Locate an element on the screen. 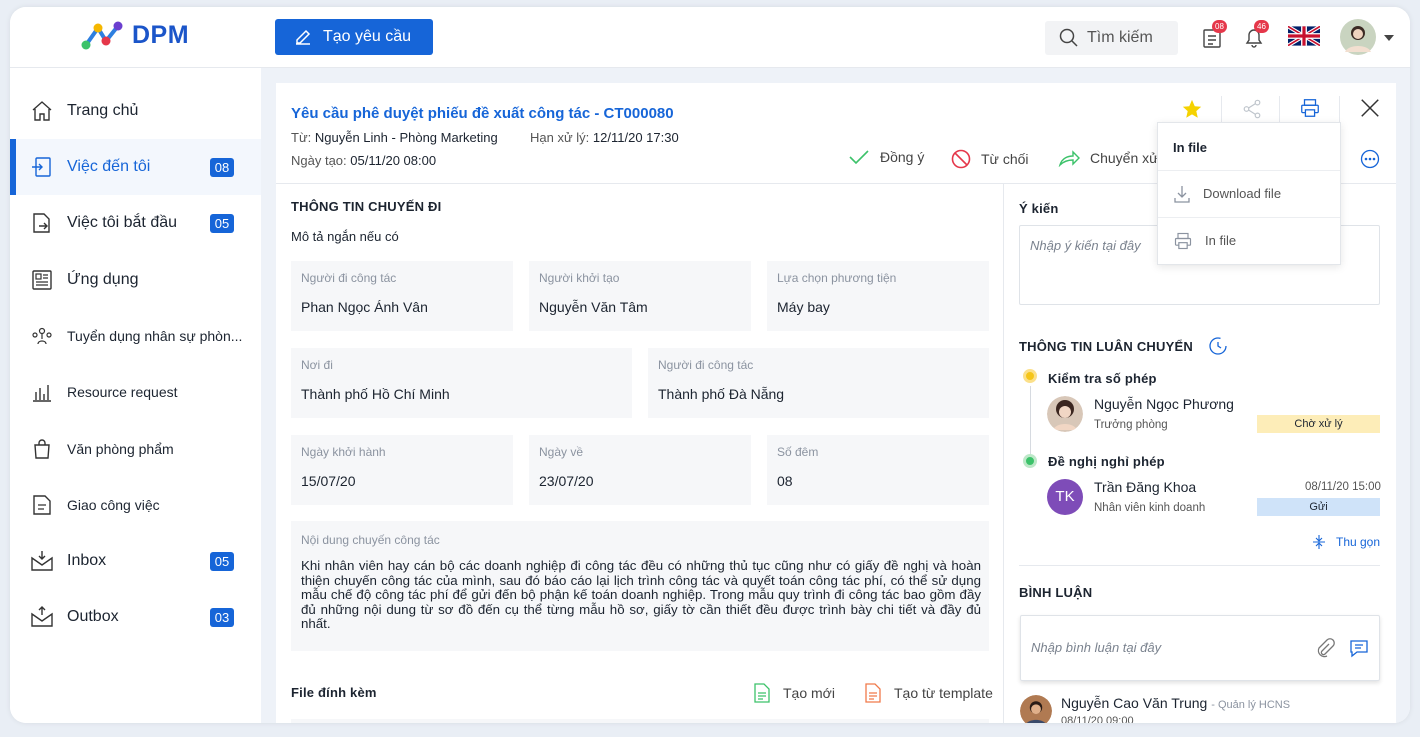 This screenshot has width=1420, height=737. sidebar-item-label: Ứng dụng is located at coordinates (103, 279).